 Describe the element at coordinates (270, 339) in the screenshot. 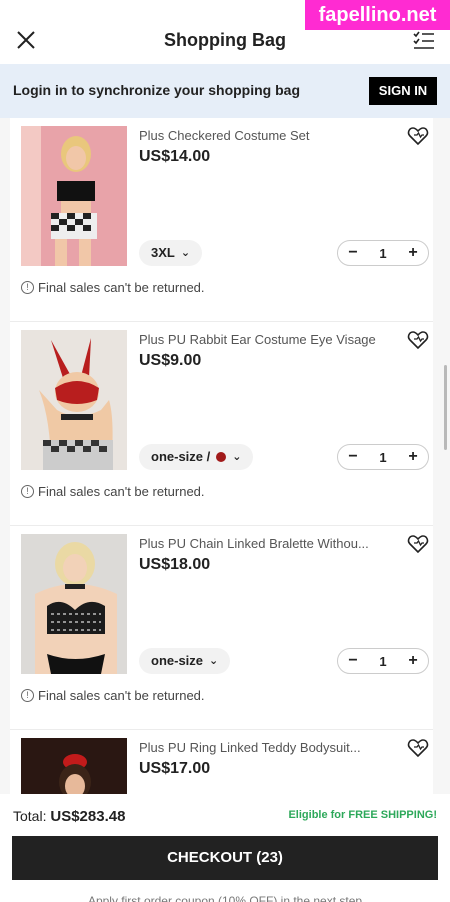

I see `product-name: Plus PU Rabbit Ear Costume Eye Visage` at that location.